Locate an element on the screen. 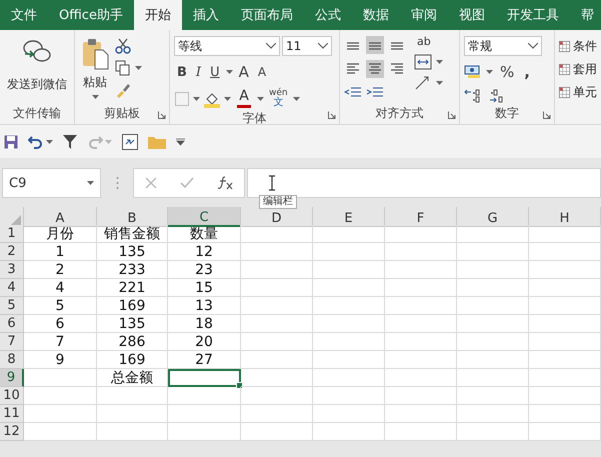 The height and width of the screenshot is (457, 601). styles-button: 条件 is located at coordinates (578, 46).